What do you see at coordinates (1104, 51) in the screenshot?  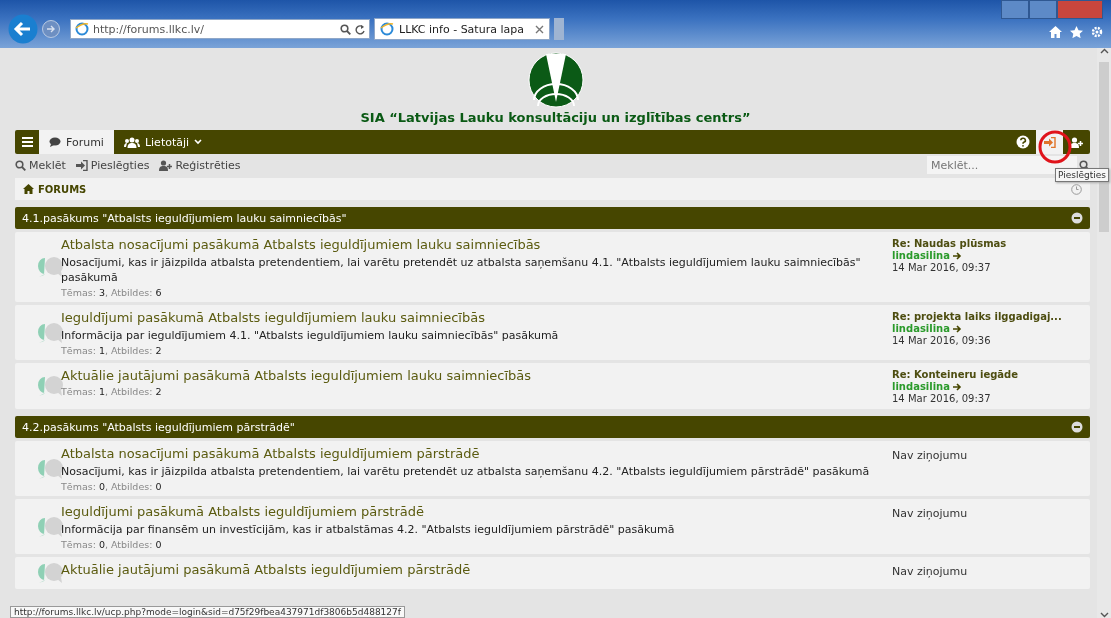 I see `scroll-up-icon` at bounding box center [1104, 51].